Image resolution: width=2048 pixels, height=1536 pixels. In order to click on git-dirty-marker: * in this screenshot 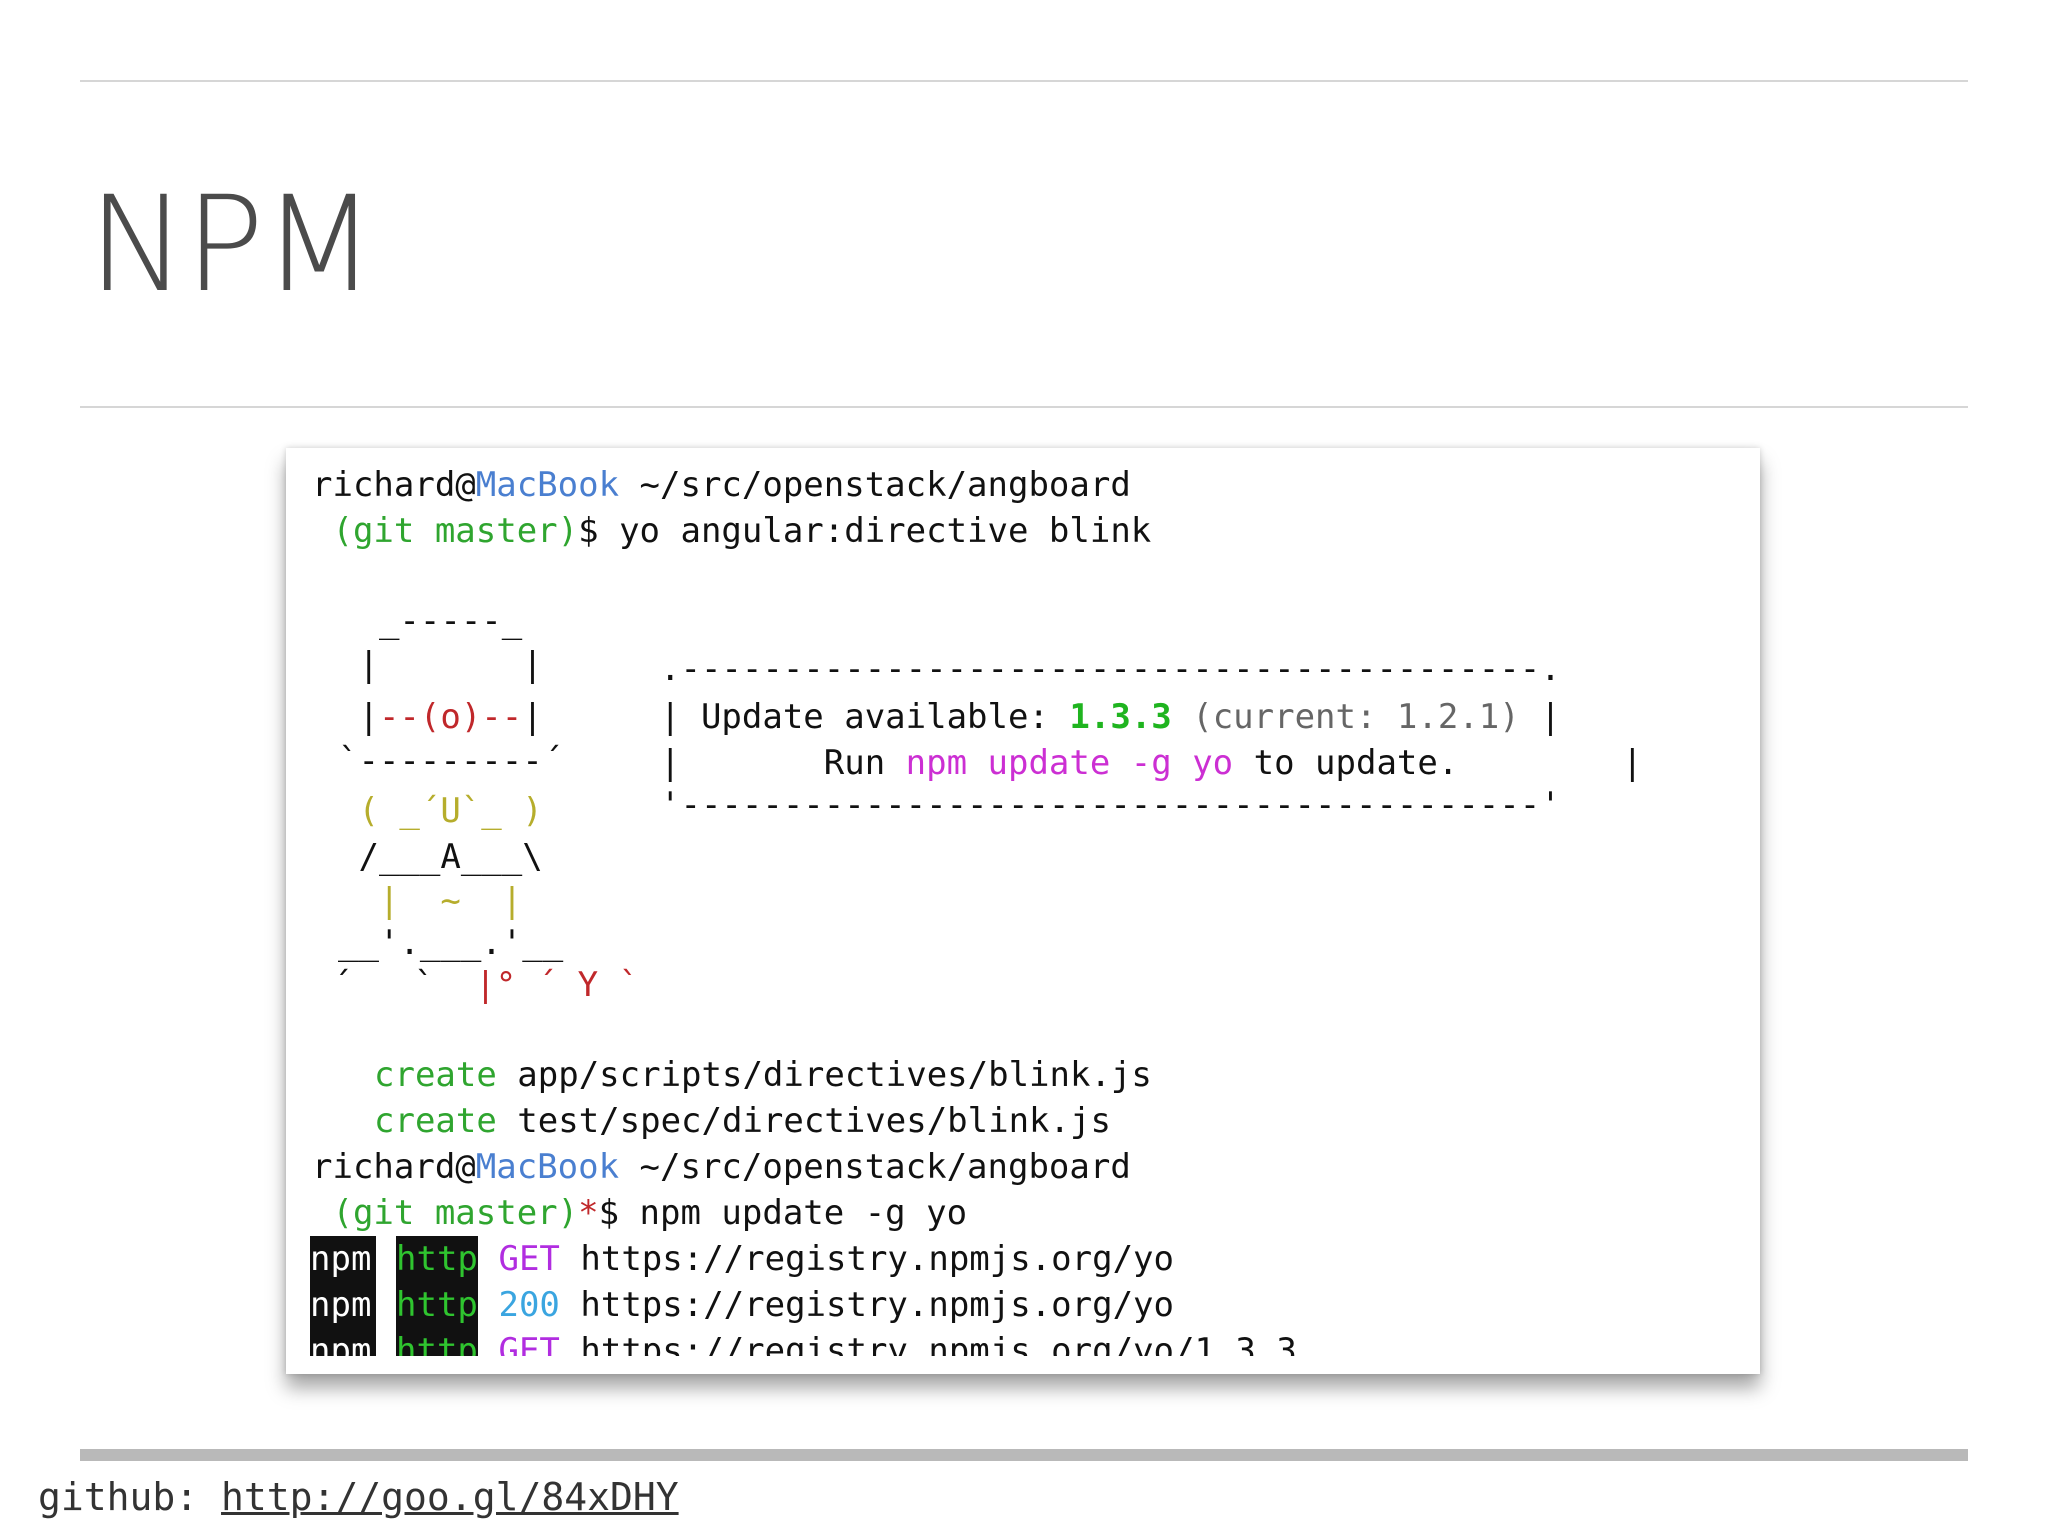, I will do `click(588, 1213)`.